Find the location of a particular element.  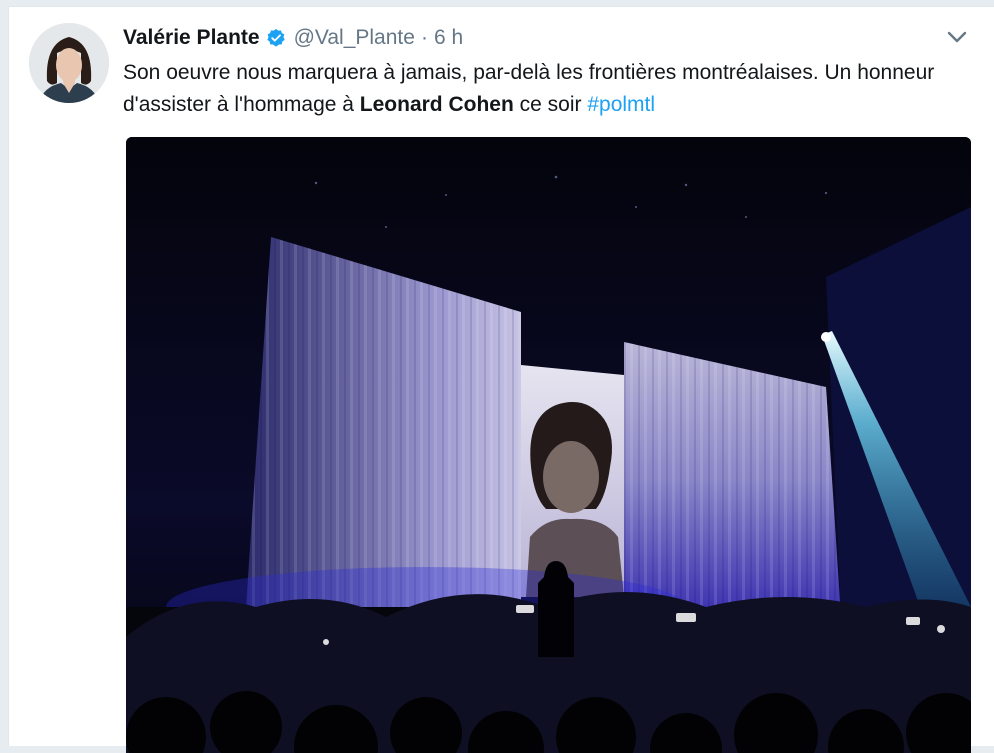

avatar-photo is located at coordinates (69, 63).